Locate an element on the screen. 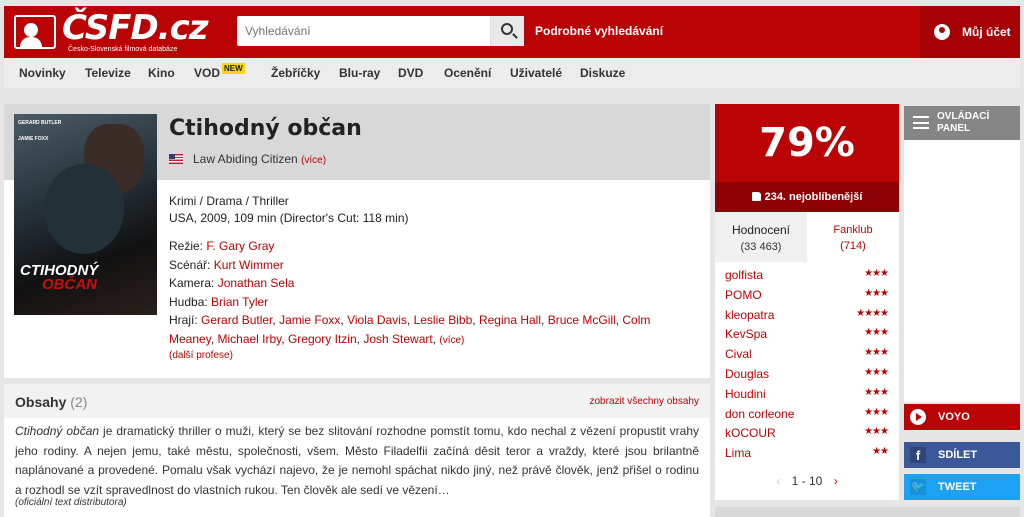 This screenshot has width=1024, height=517. director-link: F. Gary Gray is located at coordinates (240, 246).